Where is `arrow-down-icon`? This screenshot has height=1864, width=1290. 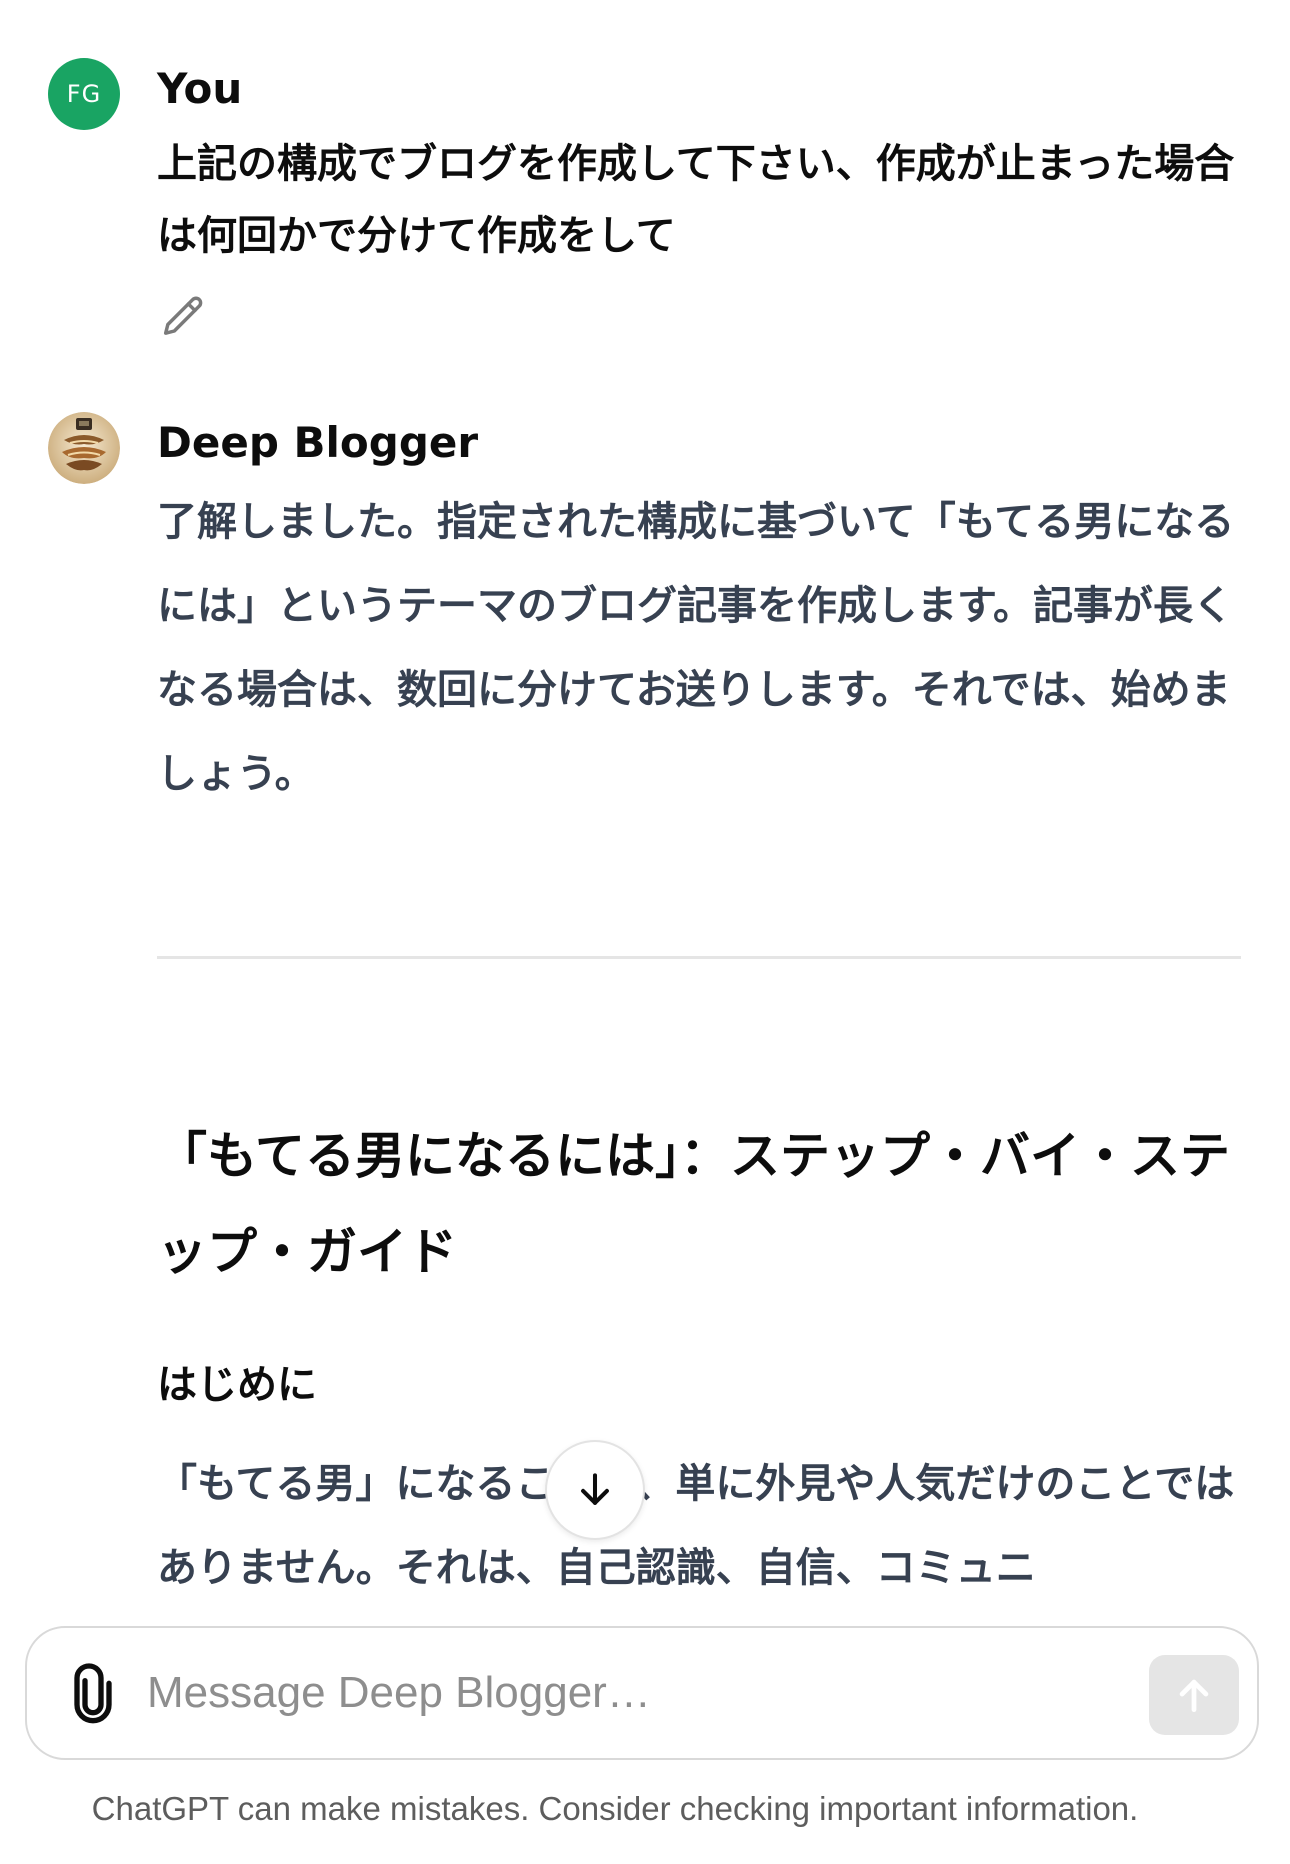
arrow-down-icon is located at coordinates (595, 1489).